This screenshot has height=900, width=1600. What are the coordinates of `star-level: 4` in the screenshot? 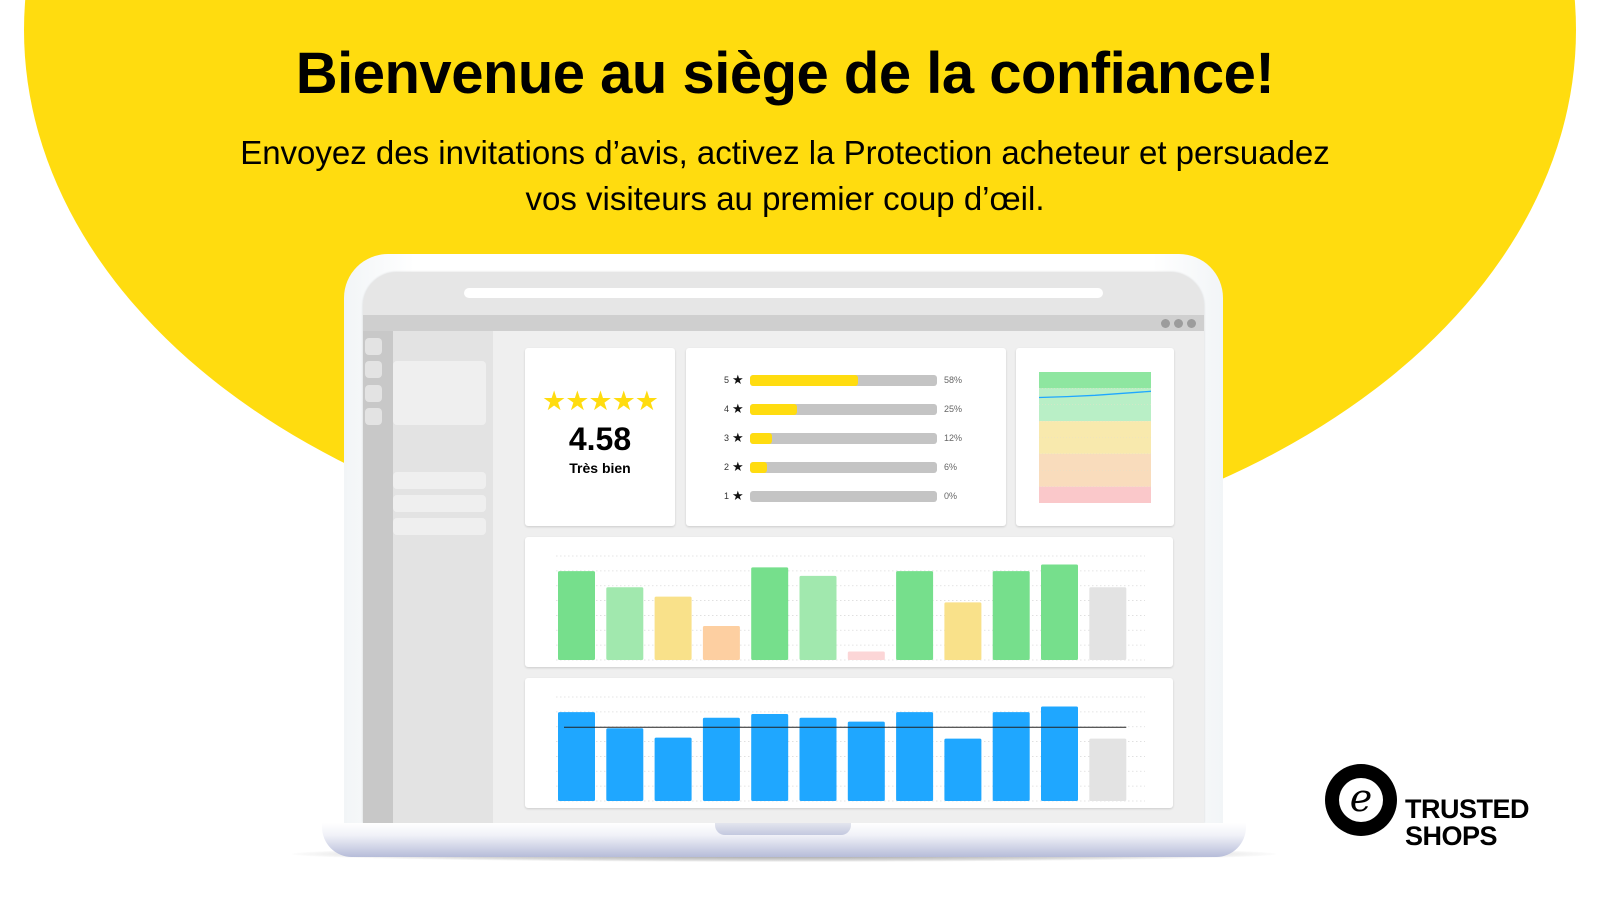 It's located at (727, 409).